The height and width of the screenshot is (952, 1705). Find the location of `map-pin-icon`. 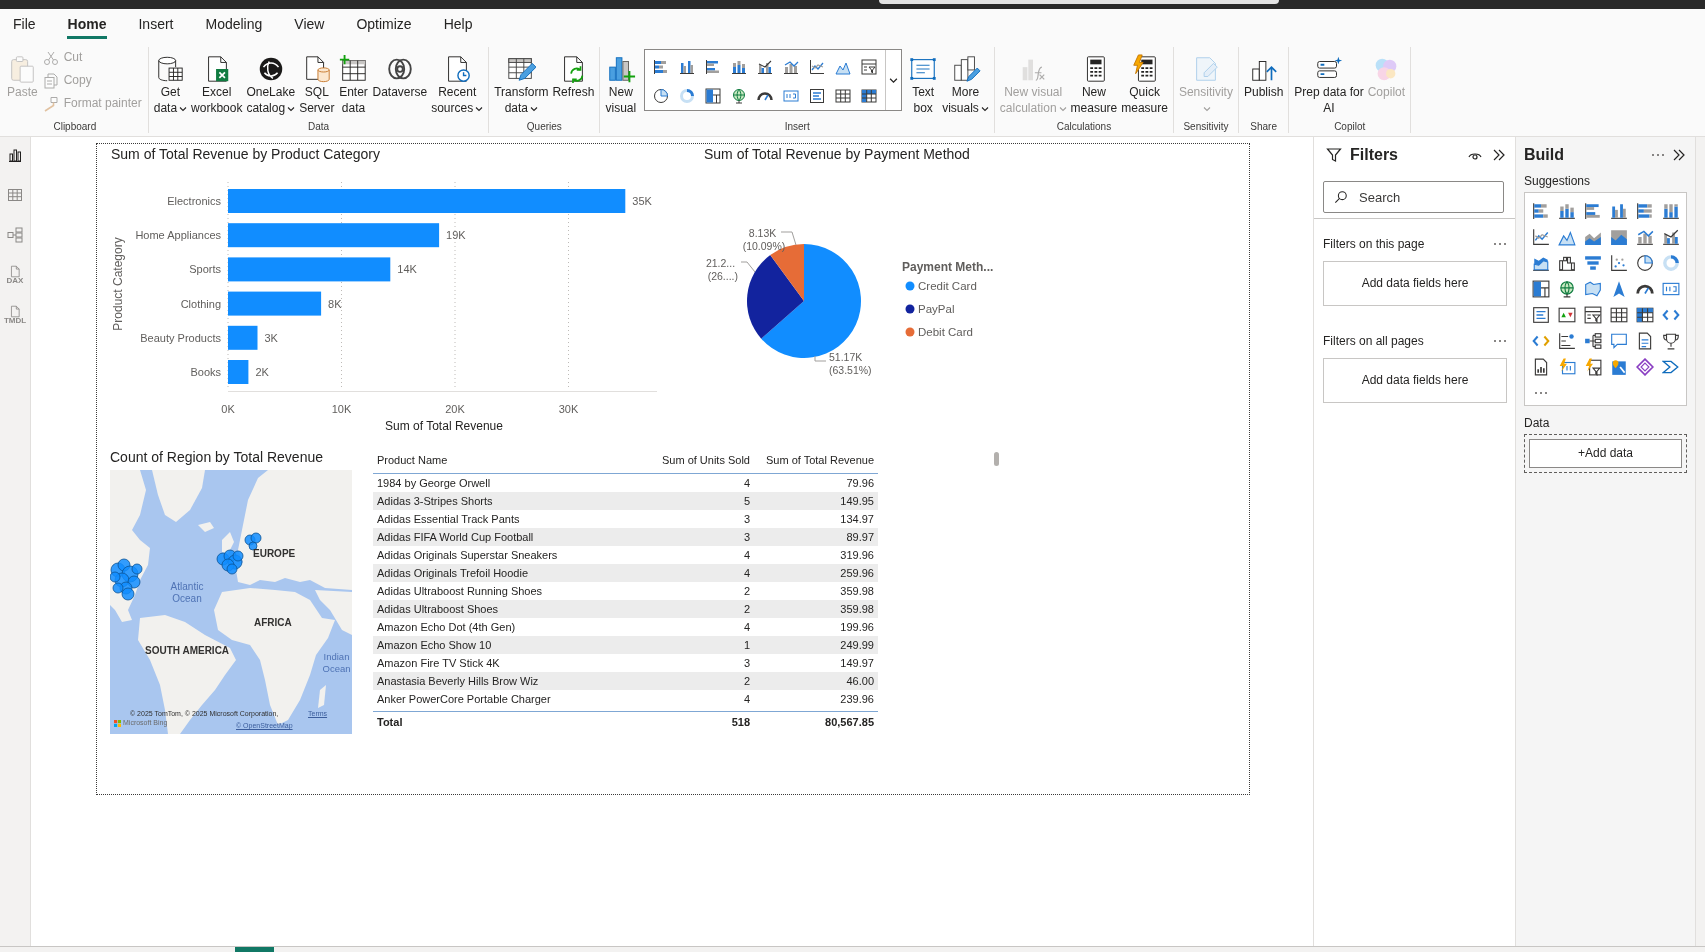

map-pin-icon is located at coordinates (1619, 367).